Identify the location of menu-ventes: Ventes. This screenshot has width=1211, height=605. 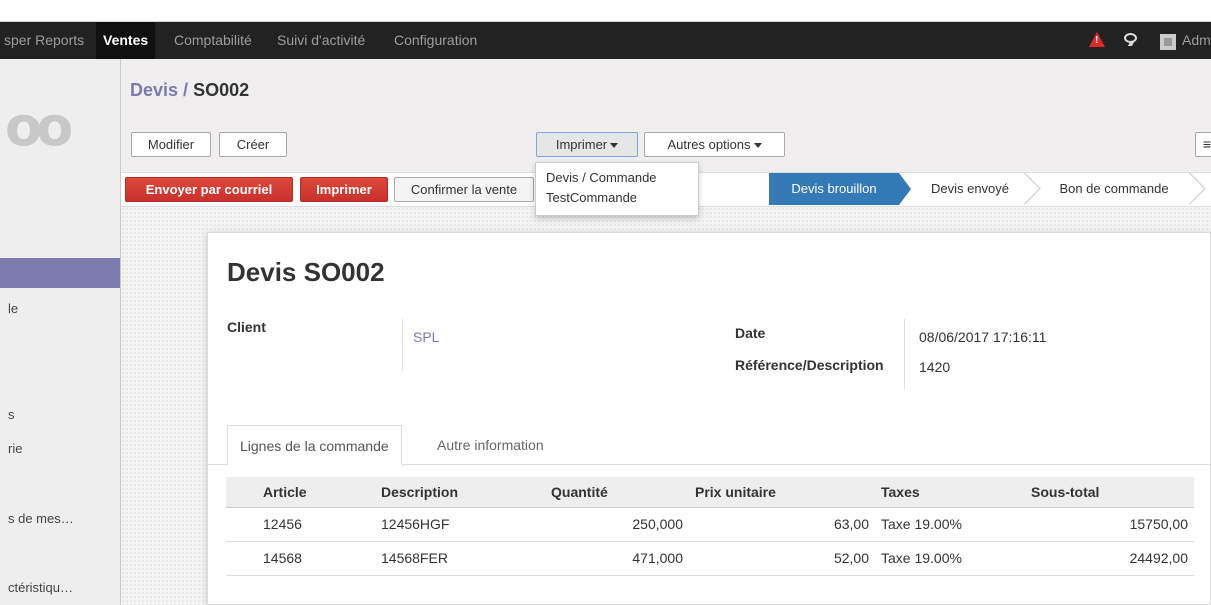
(126, 40).